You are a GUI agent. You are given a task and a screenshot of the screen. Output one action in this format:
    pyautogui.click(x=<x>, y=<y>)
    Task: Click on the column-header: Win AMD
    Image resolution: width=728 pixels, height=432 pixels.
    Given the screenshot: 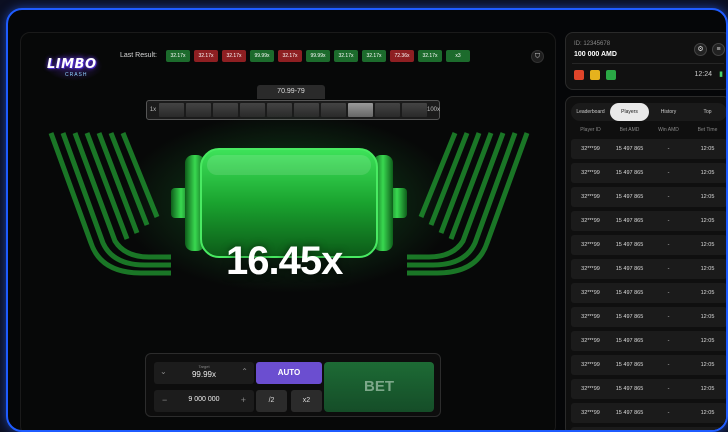 What is the action you would take?
    pyautogui.click(x=668, y=130)
    